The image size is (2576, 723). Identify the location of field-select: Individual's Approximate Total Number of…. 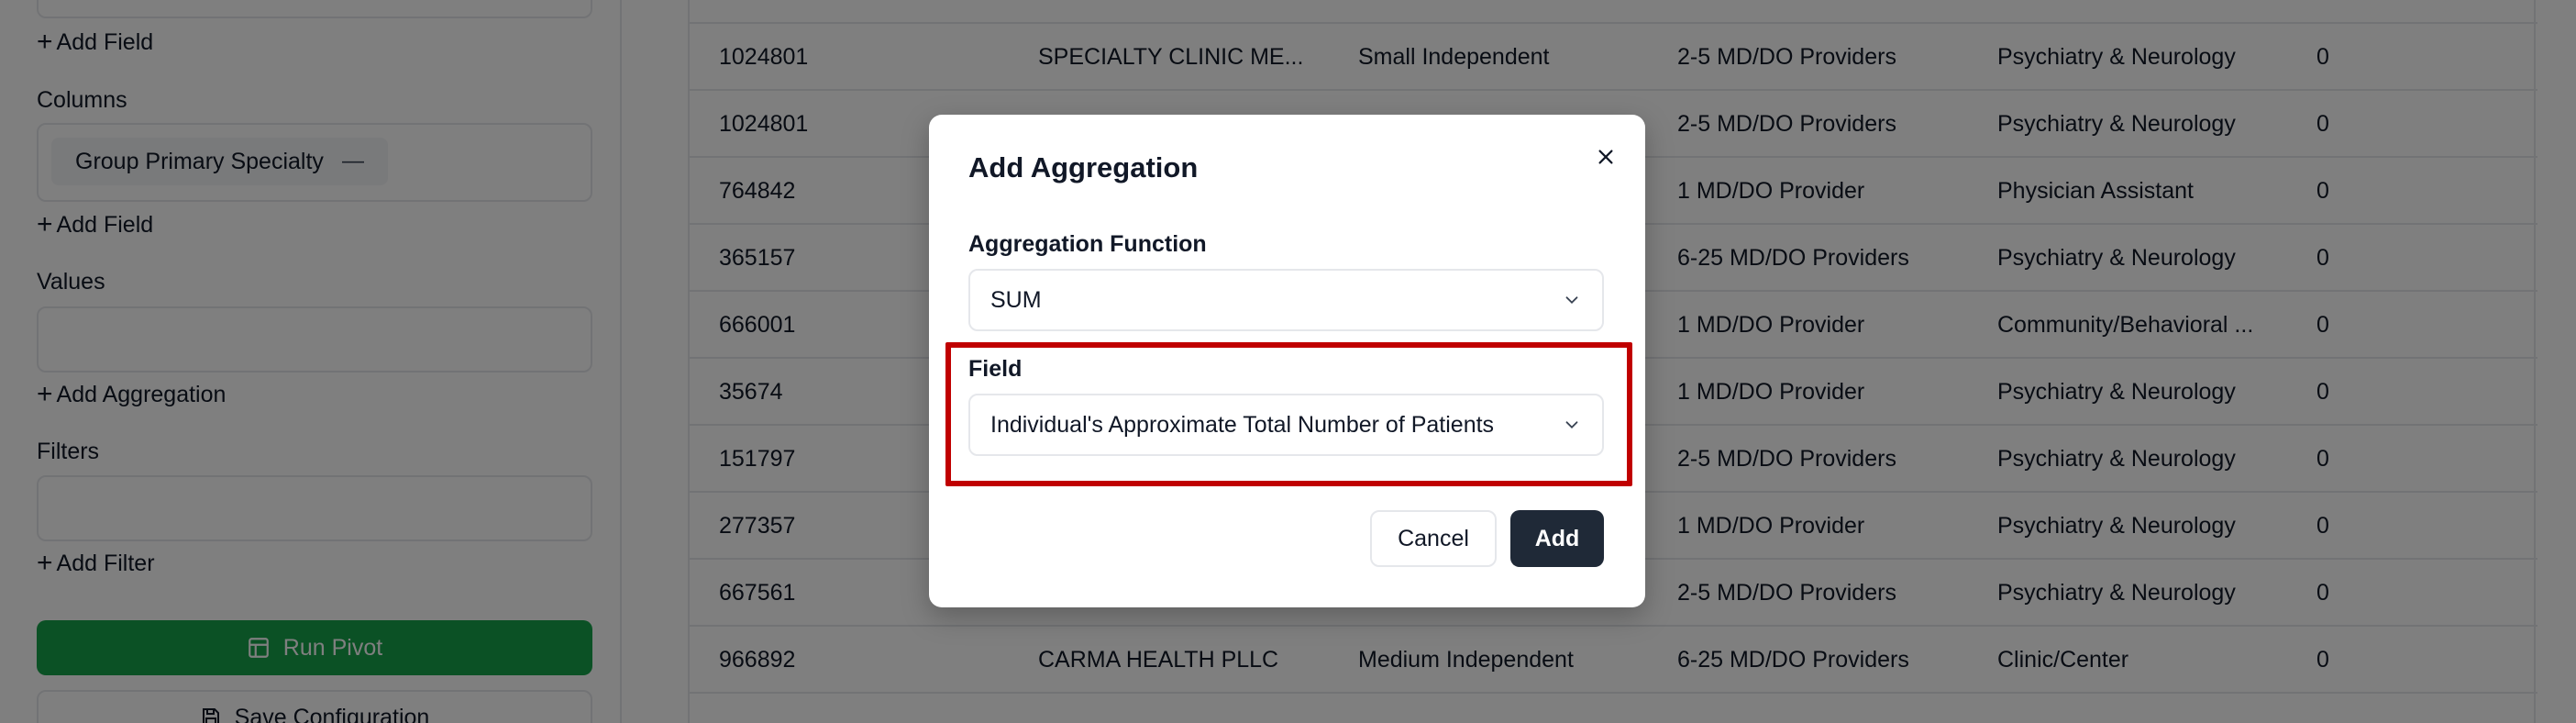
(1286, 425).